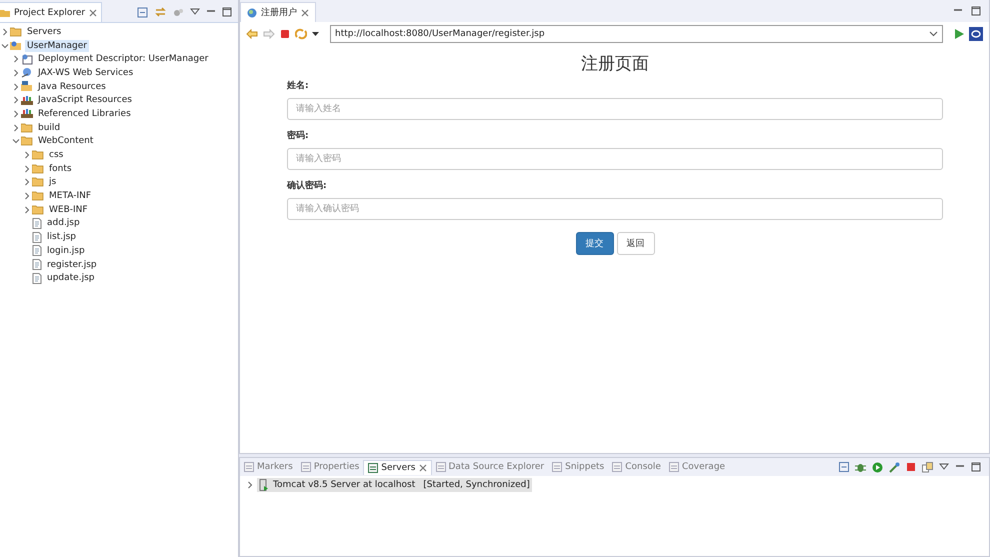 The width and height of the screenshot is (990, 557). Describe the element at coordinates (66, 141) in the screenshot. I see `tree-item: WebContent` at that location.